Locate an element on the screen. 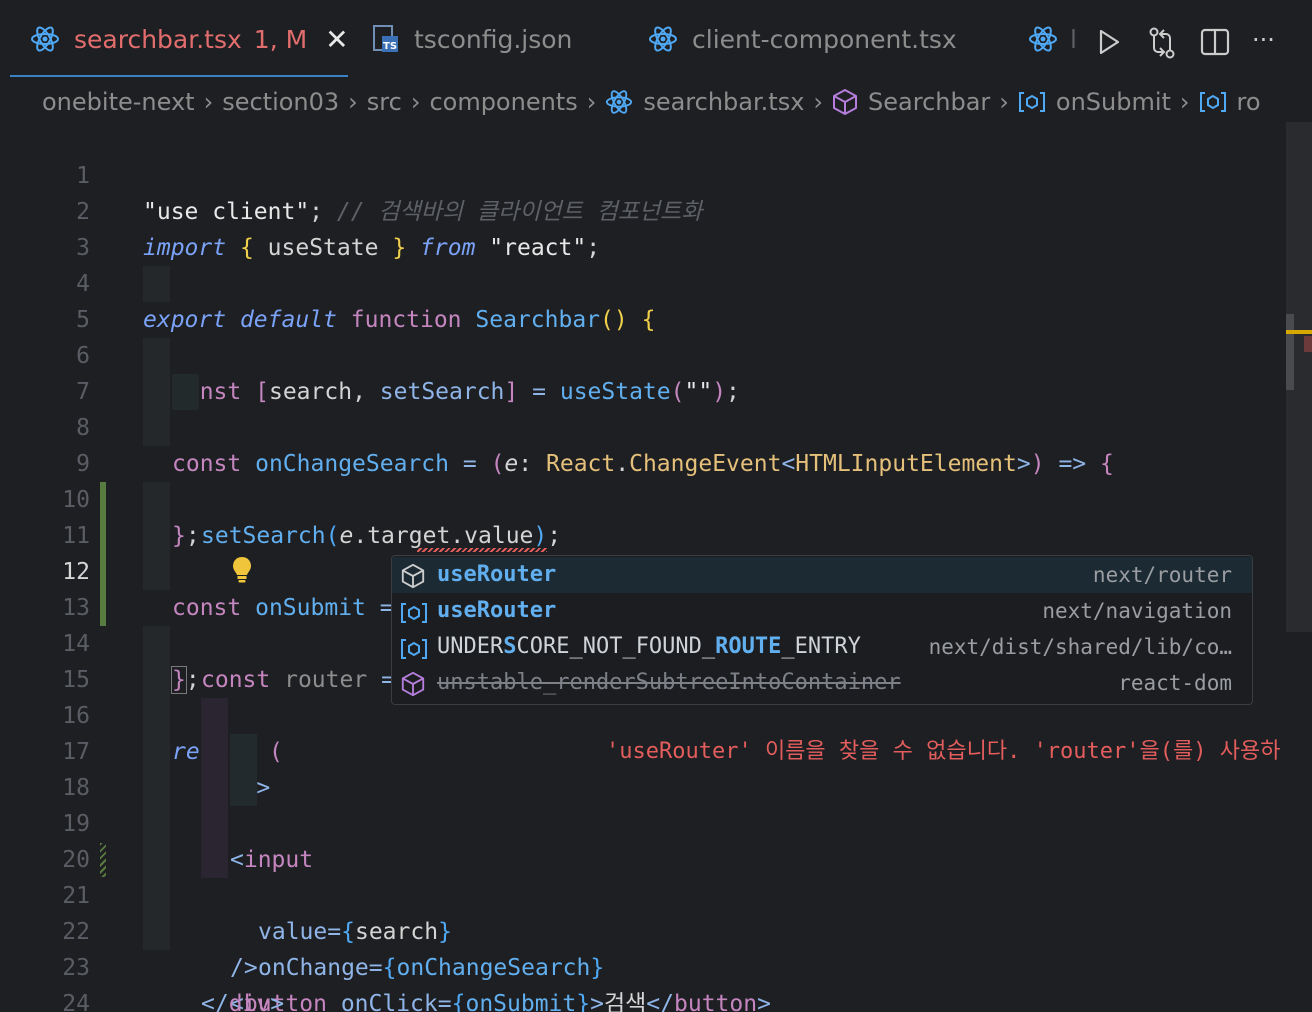 This screenshot has height=1012, width=1312. suggestion-label: UNDERSCORE_NOT_FOUND_ROUTE_ENTRY is located at coordinates (649, 646).